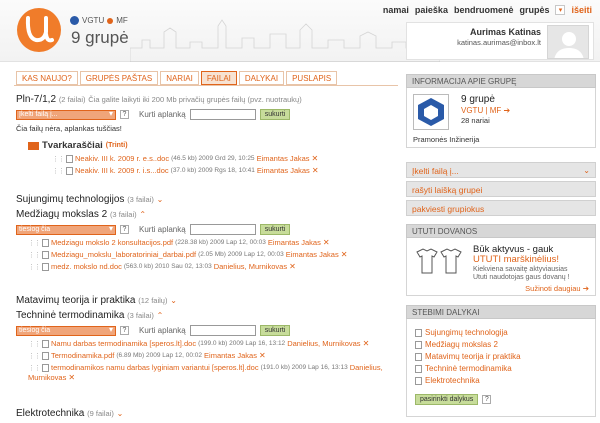 Image resolution: width=600 pixels, height=423 pixels. I want to click on tab-puslapis: PUSLAPIS, so click(312, 78).